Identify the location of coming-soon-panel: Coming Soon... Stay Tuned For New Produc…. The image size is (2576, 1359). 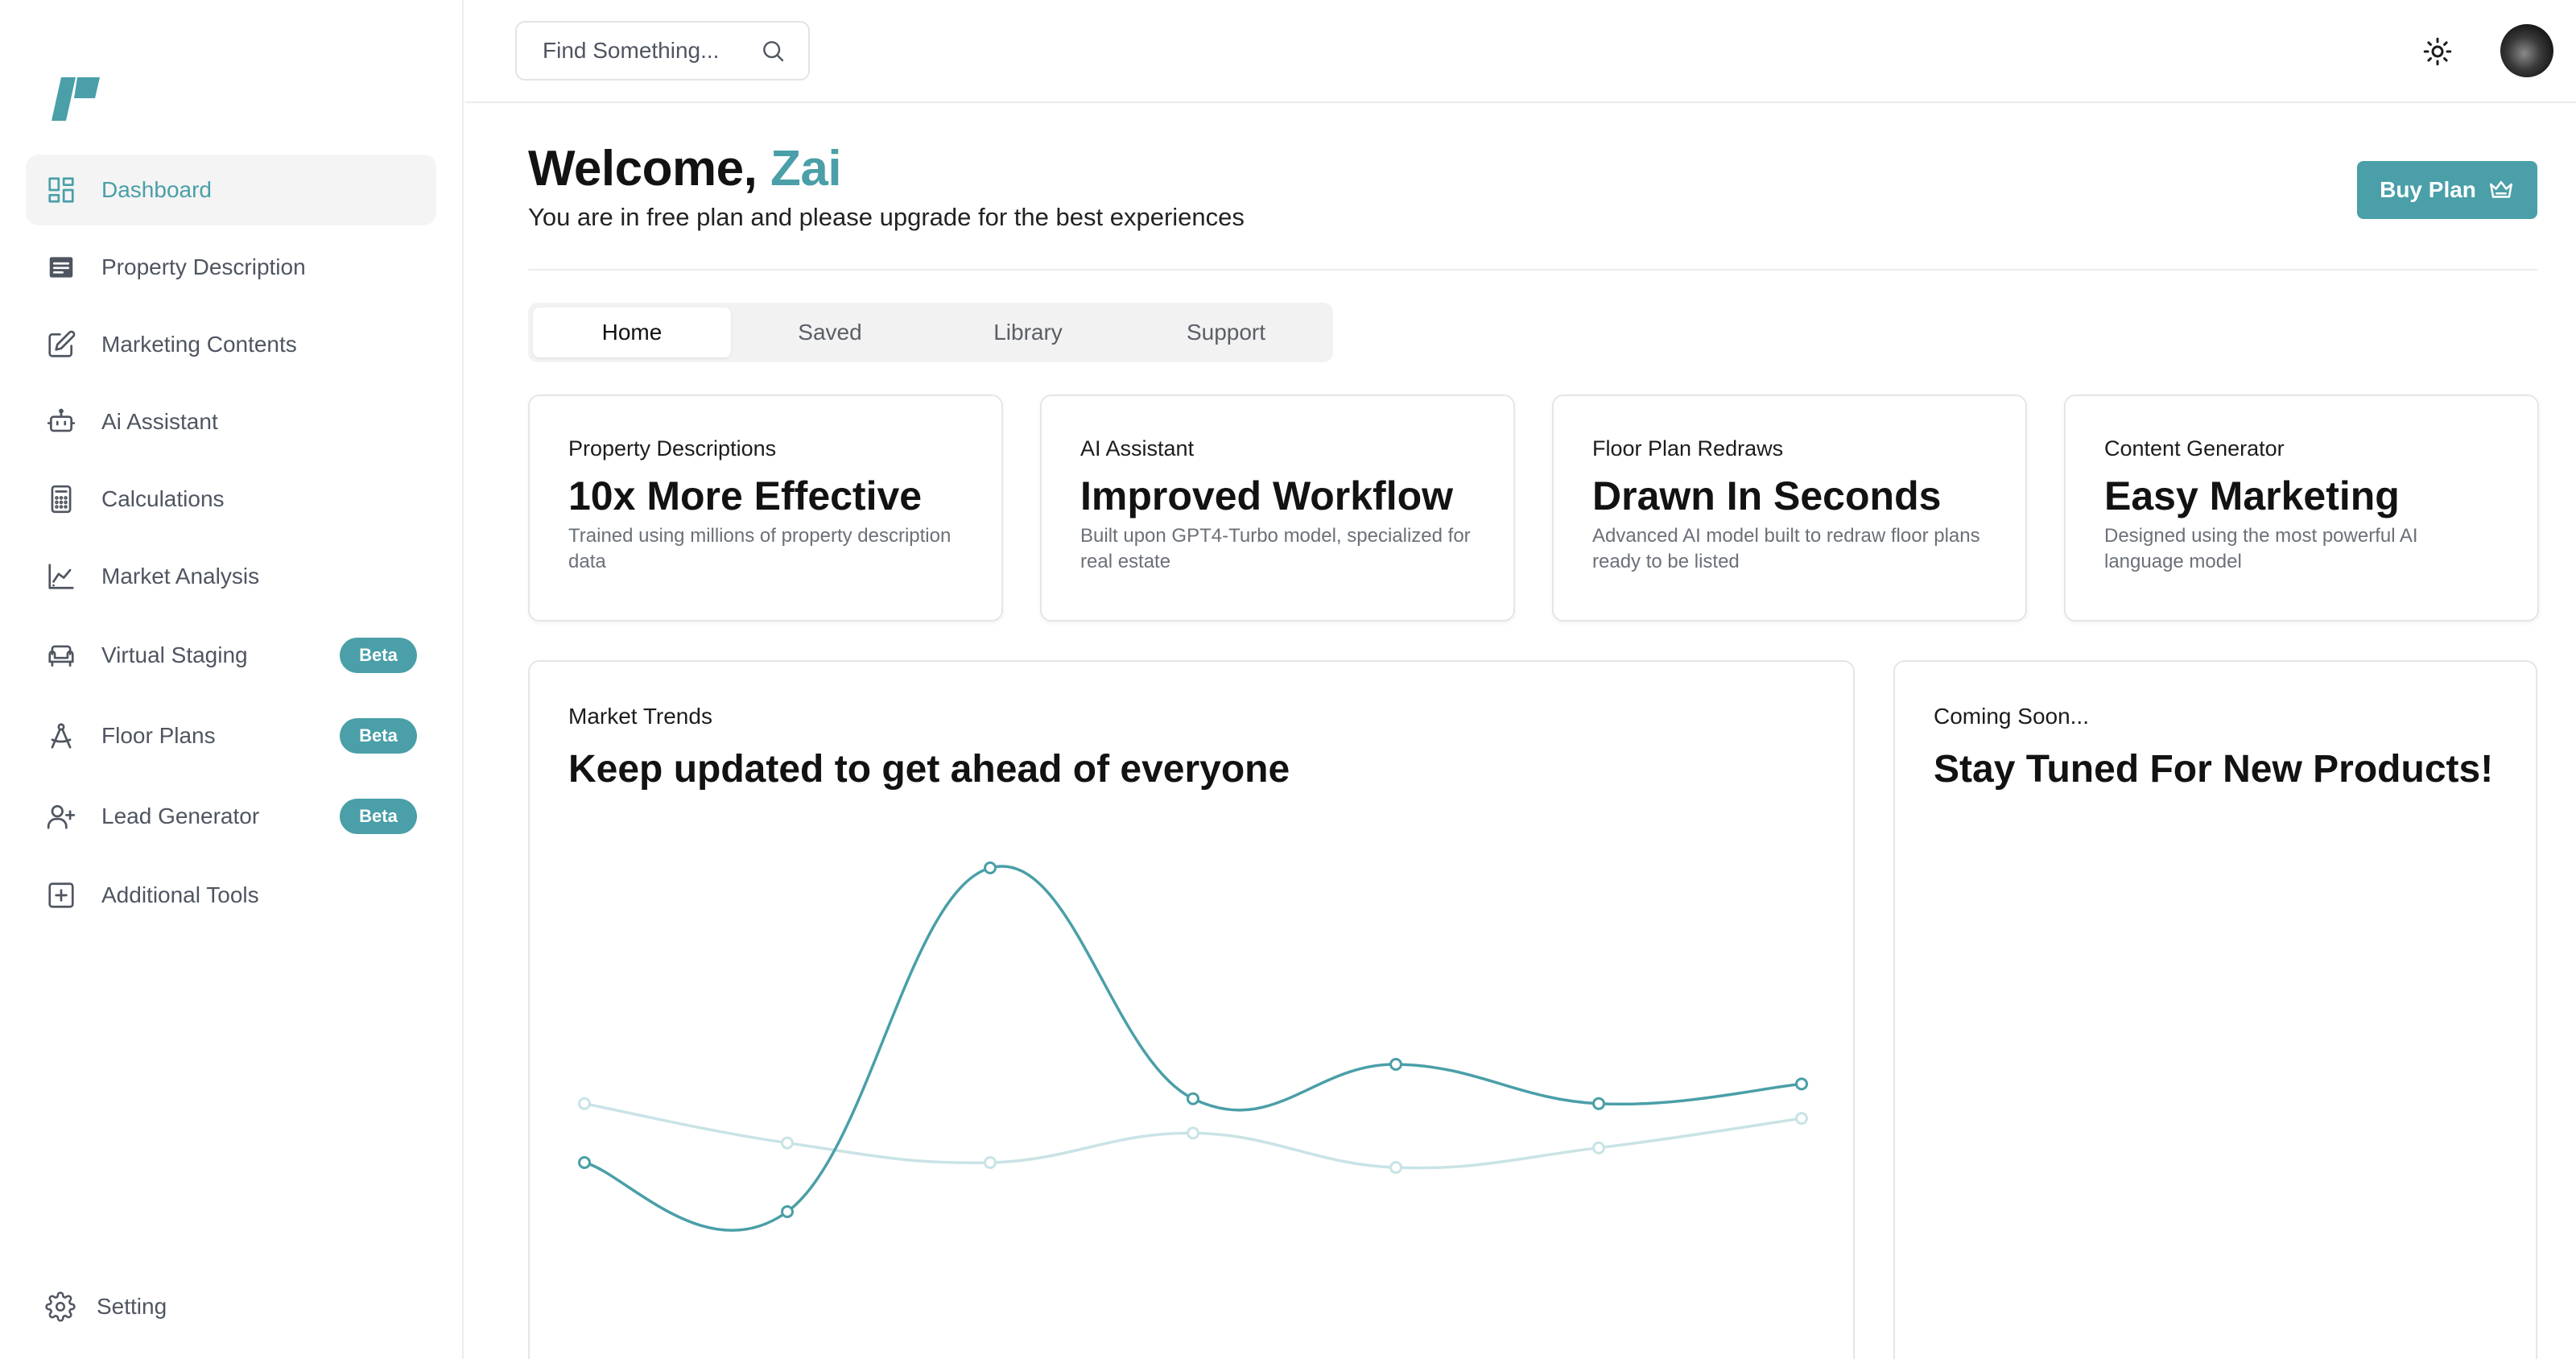
(2215, 1009).